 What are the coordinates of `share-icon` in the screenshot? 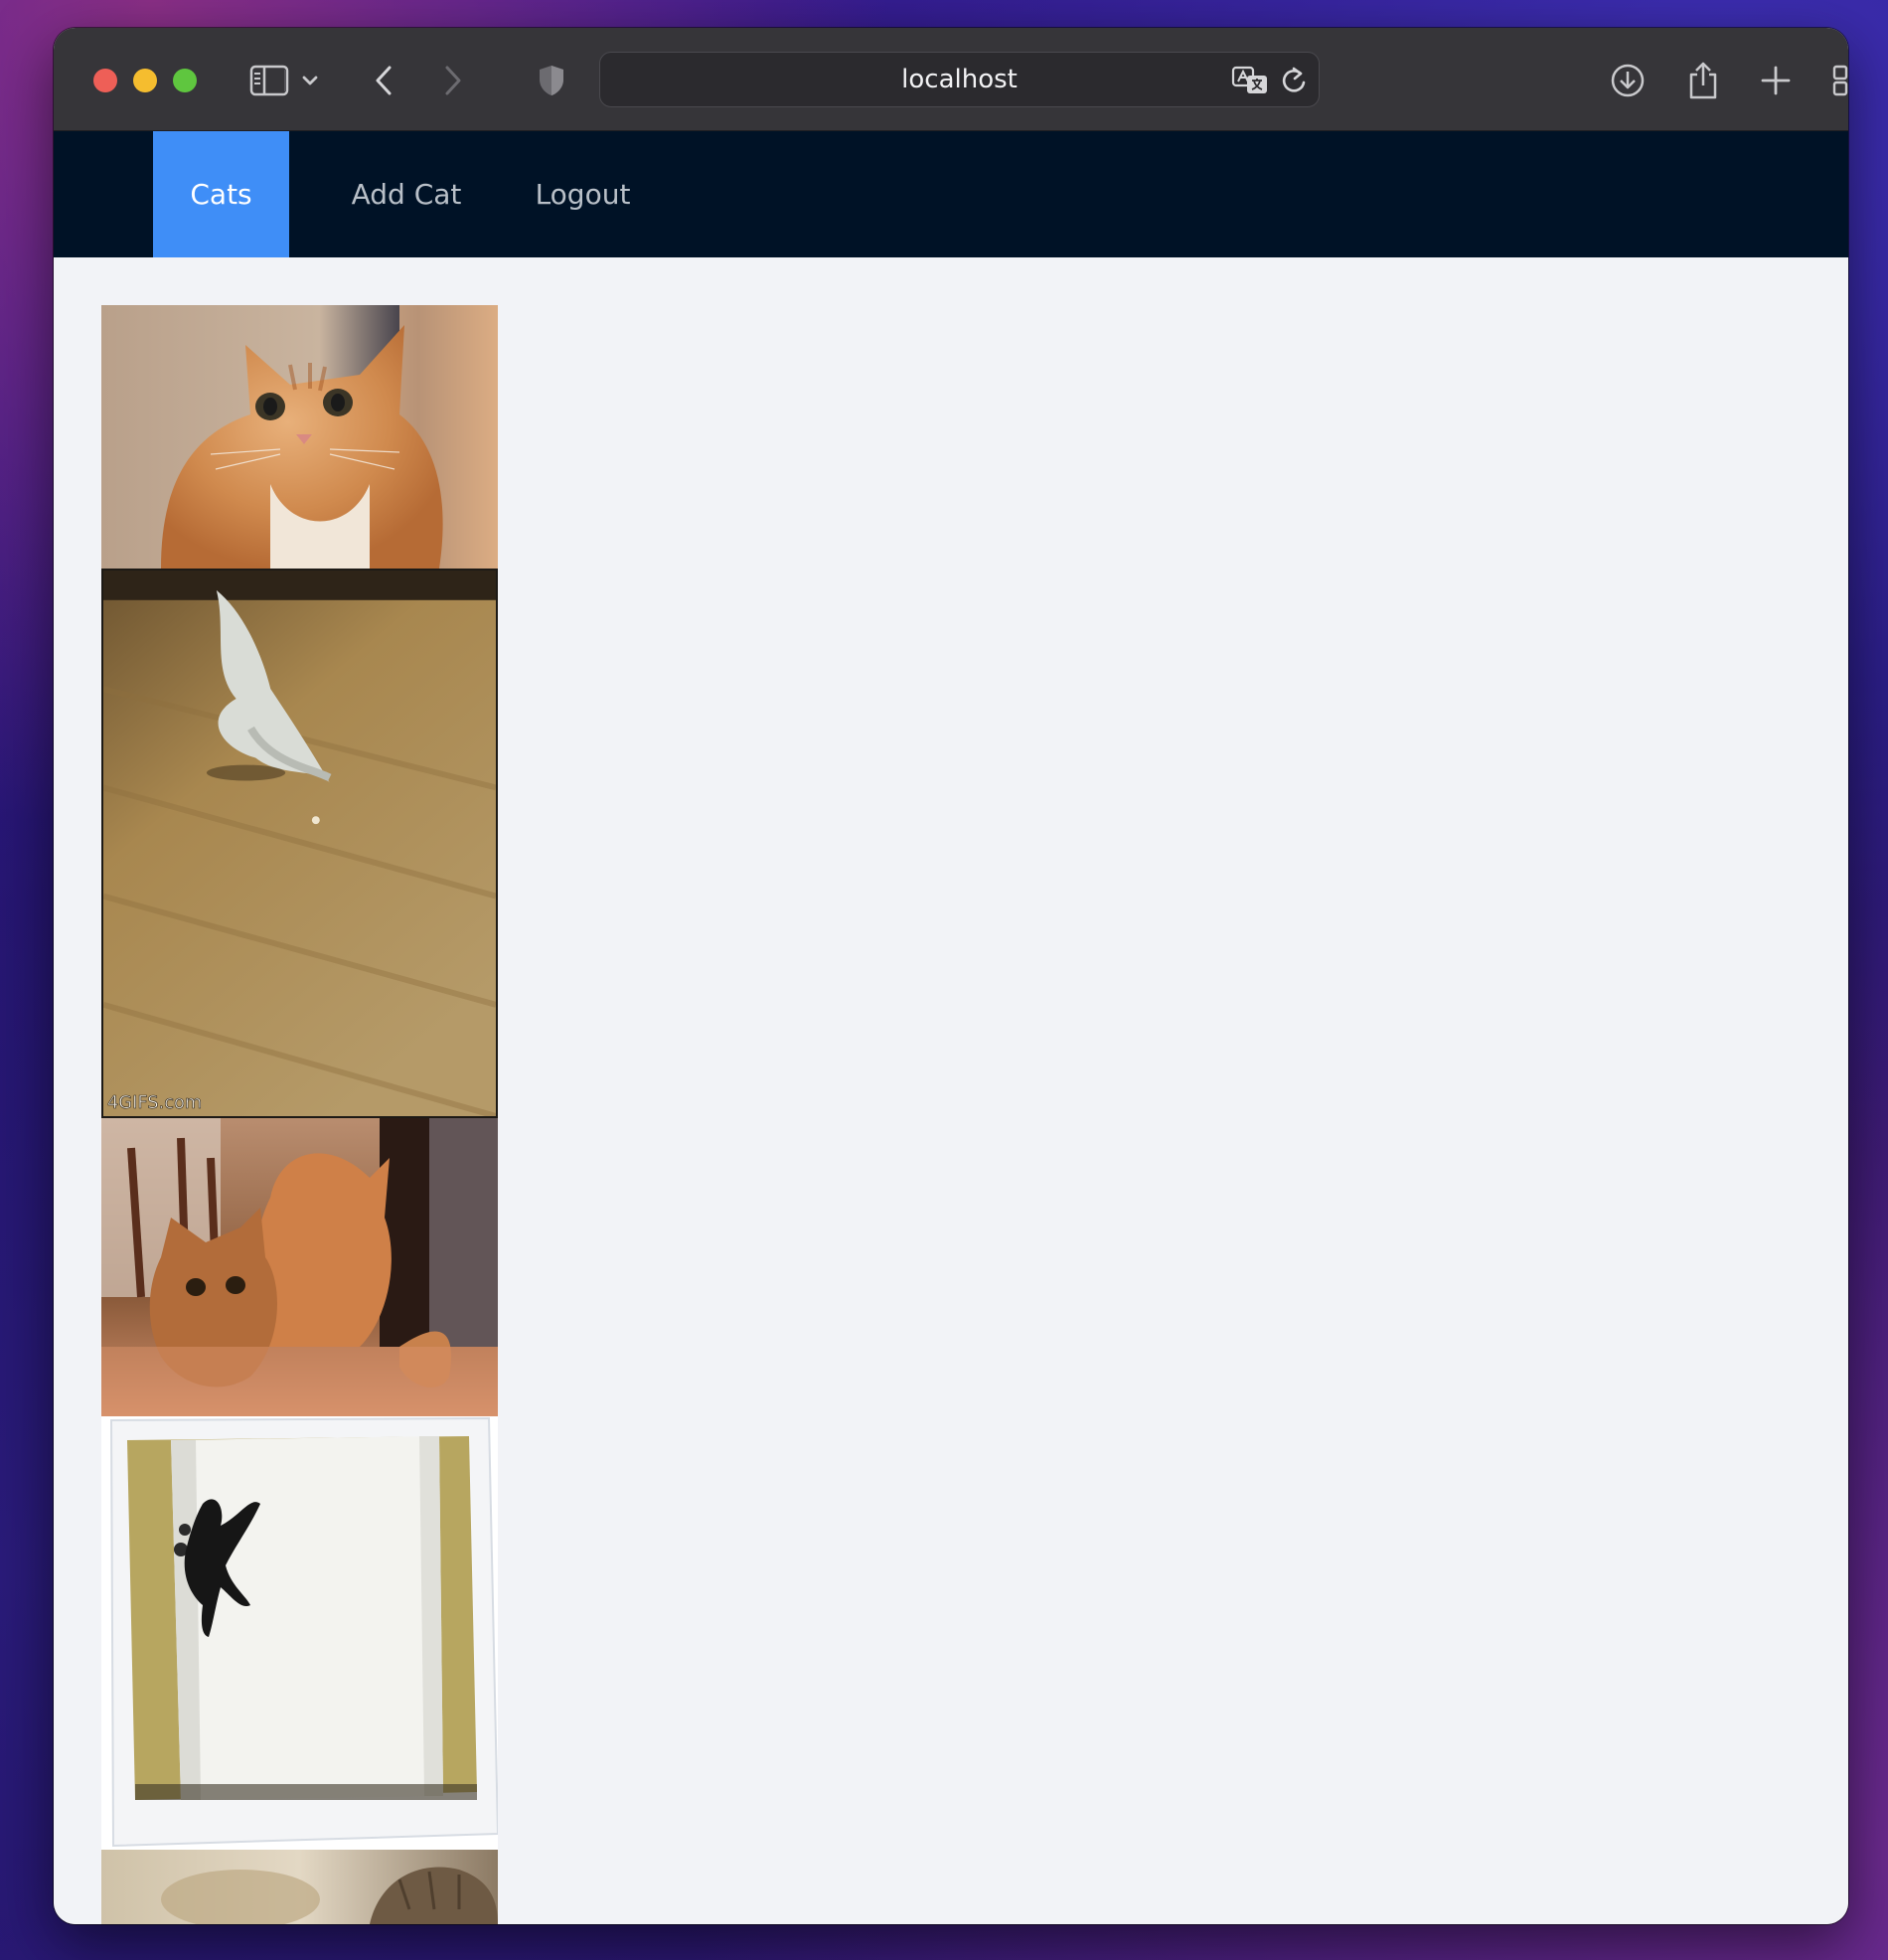 It's located at (1703, 80).